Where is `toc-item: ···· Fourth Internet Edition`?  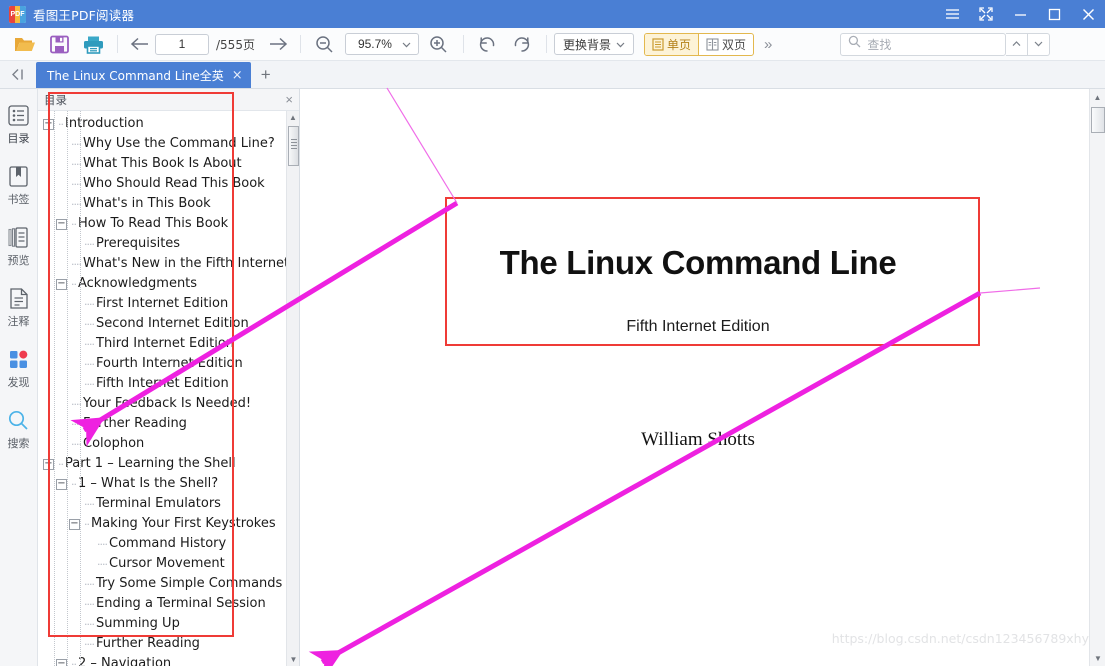 toc-item: ···· Fourth Internet Edition is located at coordinates (162, 364).